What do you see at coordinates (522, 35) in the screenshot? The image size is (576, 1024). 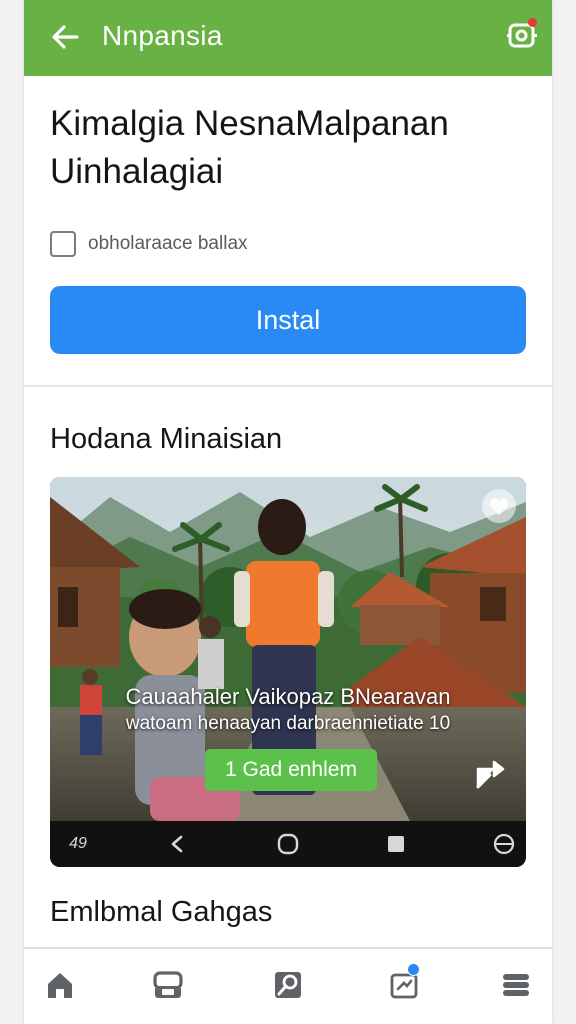 I see `settings-button` at bounding box center [522, 35].